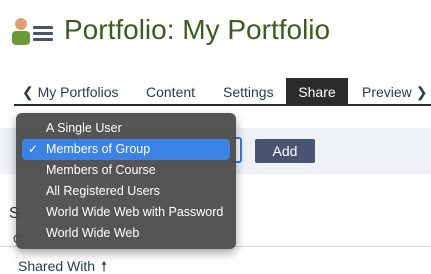 The image size is (431, 274). Describe the element at coordinates (421, 92) in the screenshot. I see `chevron-right-icon: ❯` at that location.